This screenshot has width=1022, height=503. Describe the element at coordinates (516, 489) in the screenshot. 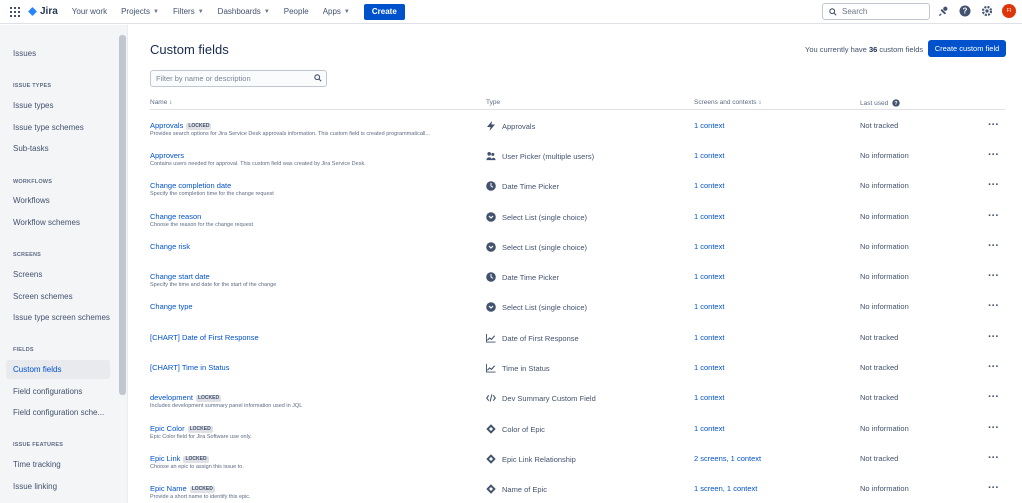

I see `field-type: Name of Epic` at that location.